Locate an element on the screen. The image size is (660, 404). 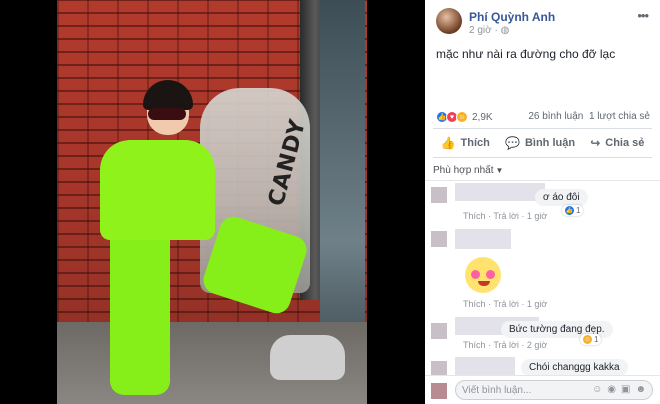
comment-text: Chói changgg kakka is located at coordinates (574, 367).